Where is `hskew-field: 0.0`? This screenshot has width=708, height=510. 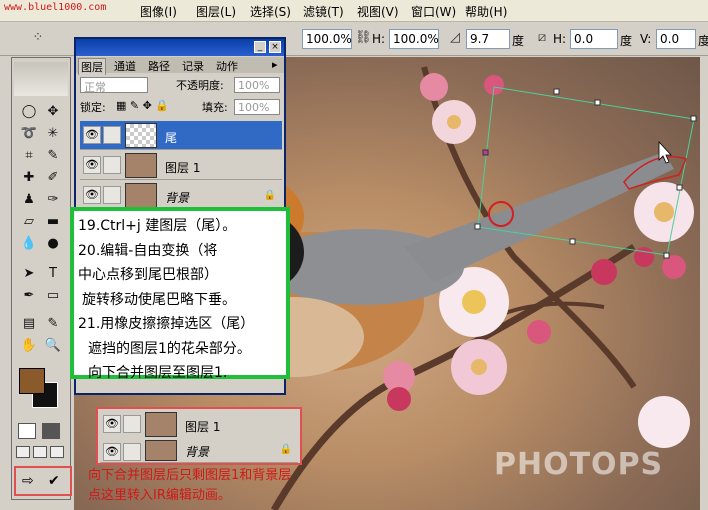 hskew-field: 0.0 is located at coordinates (594, 39).